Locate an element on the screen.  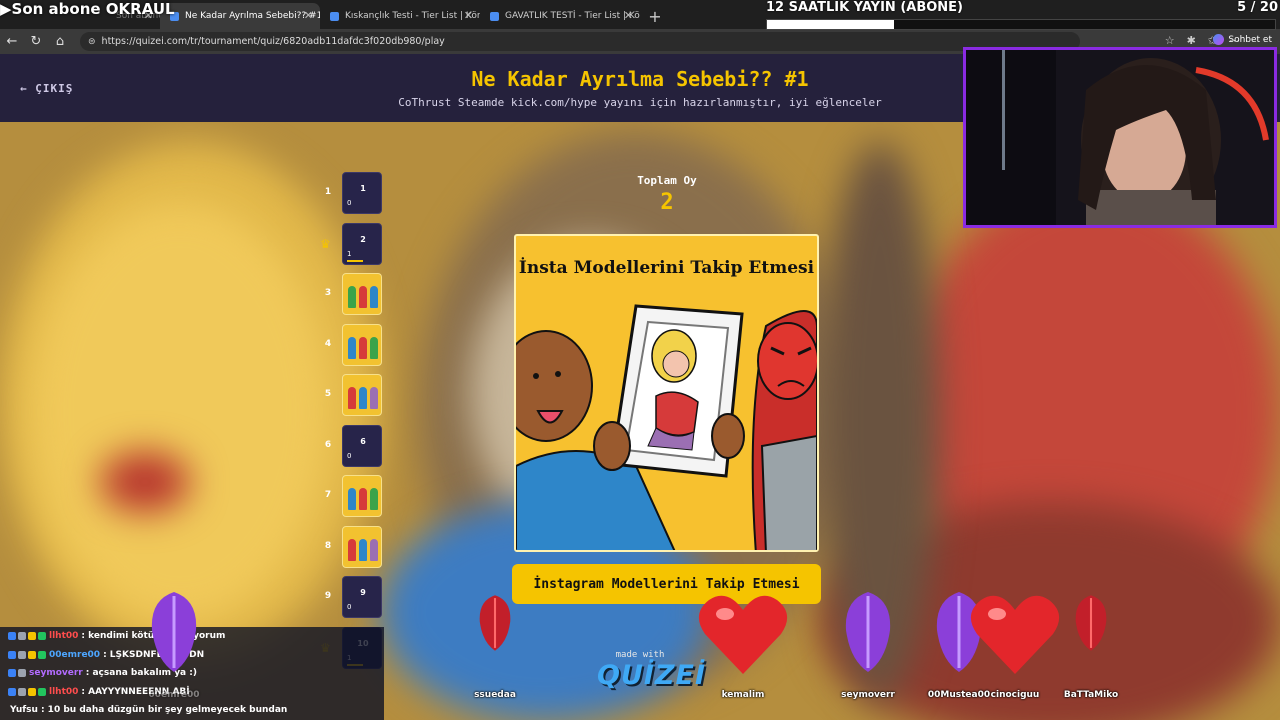
browser-tab-4: GAVATLIK TESTİ - Tier List | Kör Sır✕ is located at coordinates (560, 16).